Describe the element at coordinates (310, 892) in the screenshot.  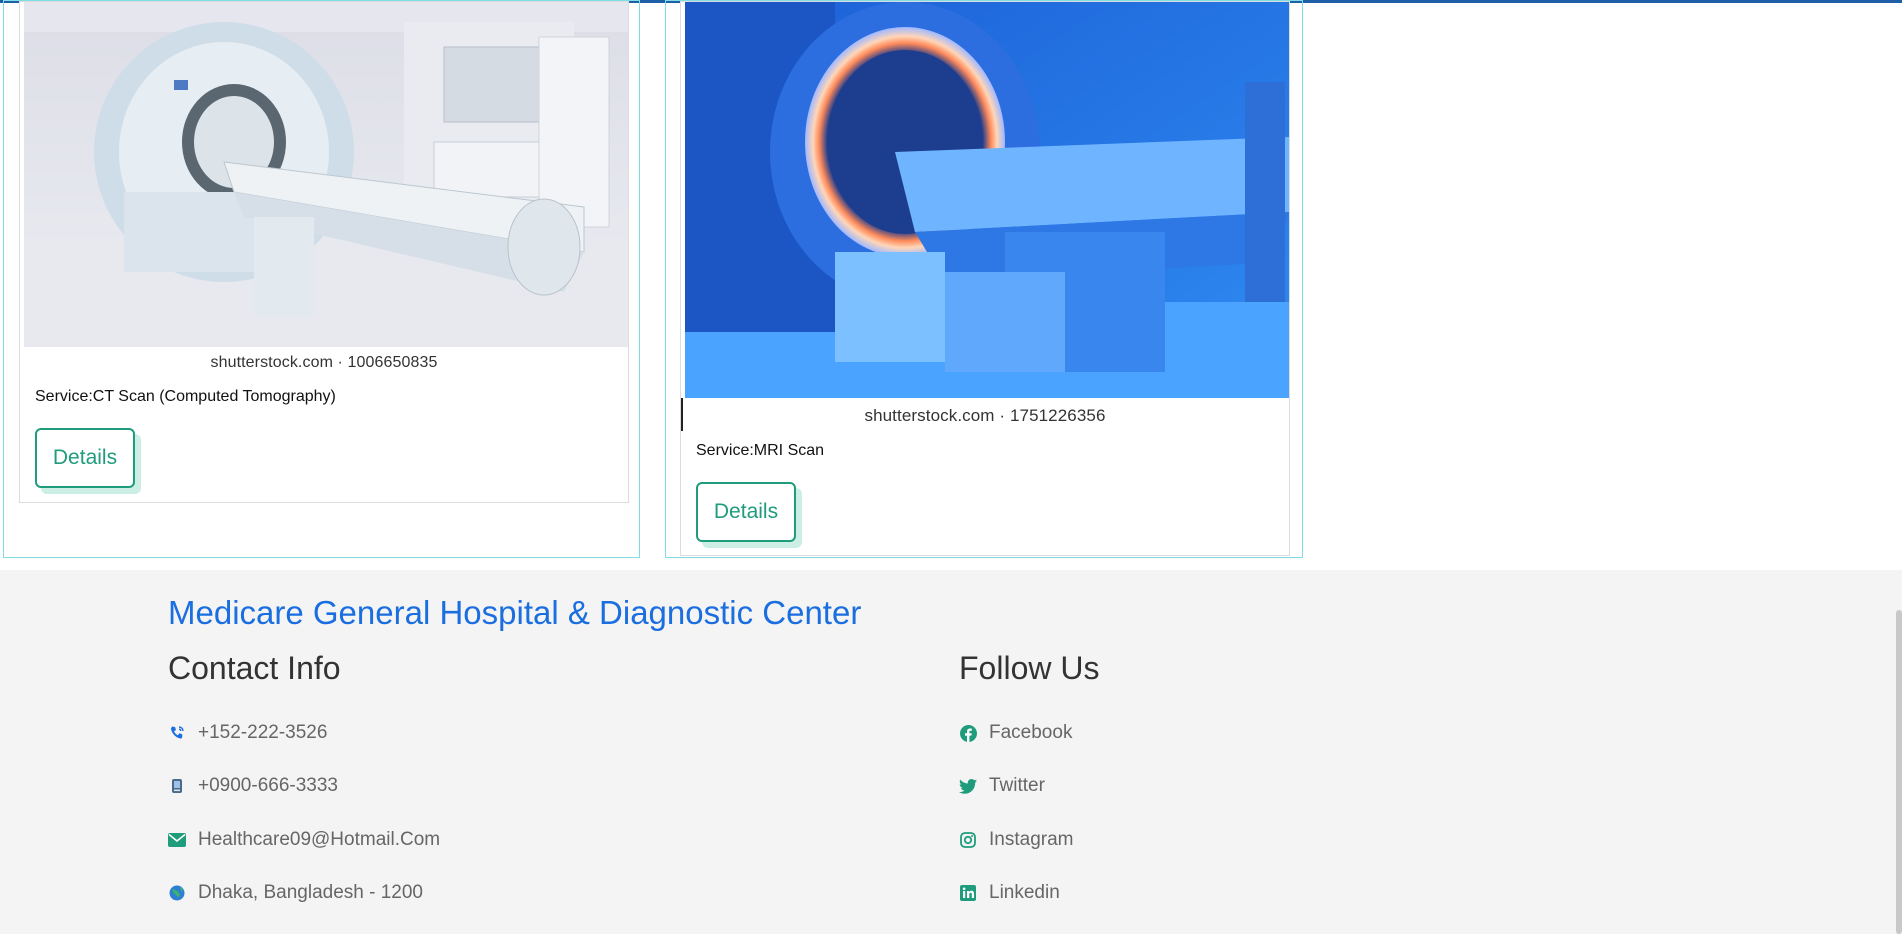
I see `contact-text: Dhaka, Bangladesh - 1200` at that location.